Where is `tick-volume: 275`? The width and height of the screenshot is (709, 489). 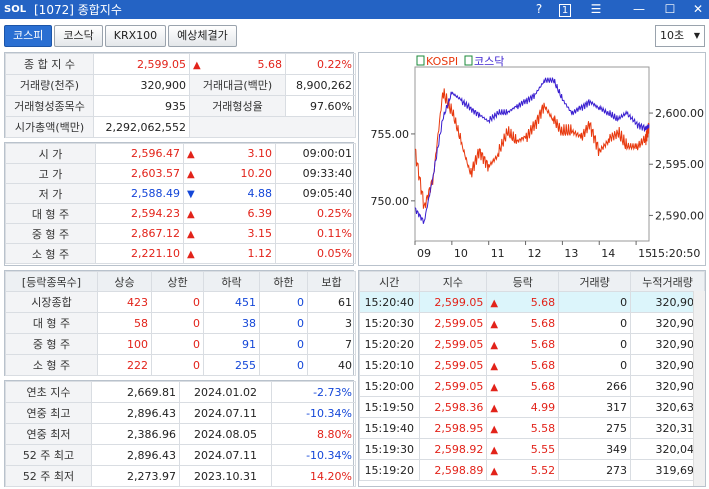 tick-volume: 275 is located at coordinates (595, 428).